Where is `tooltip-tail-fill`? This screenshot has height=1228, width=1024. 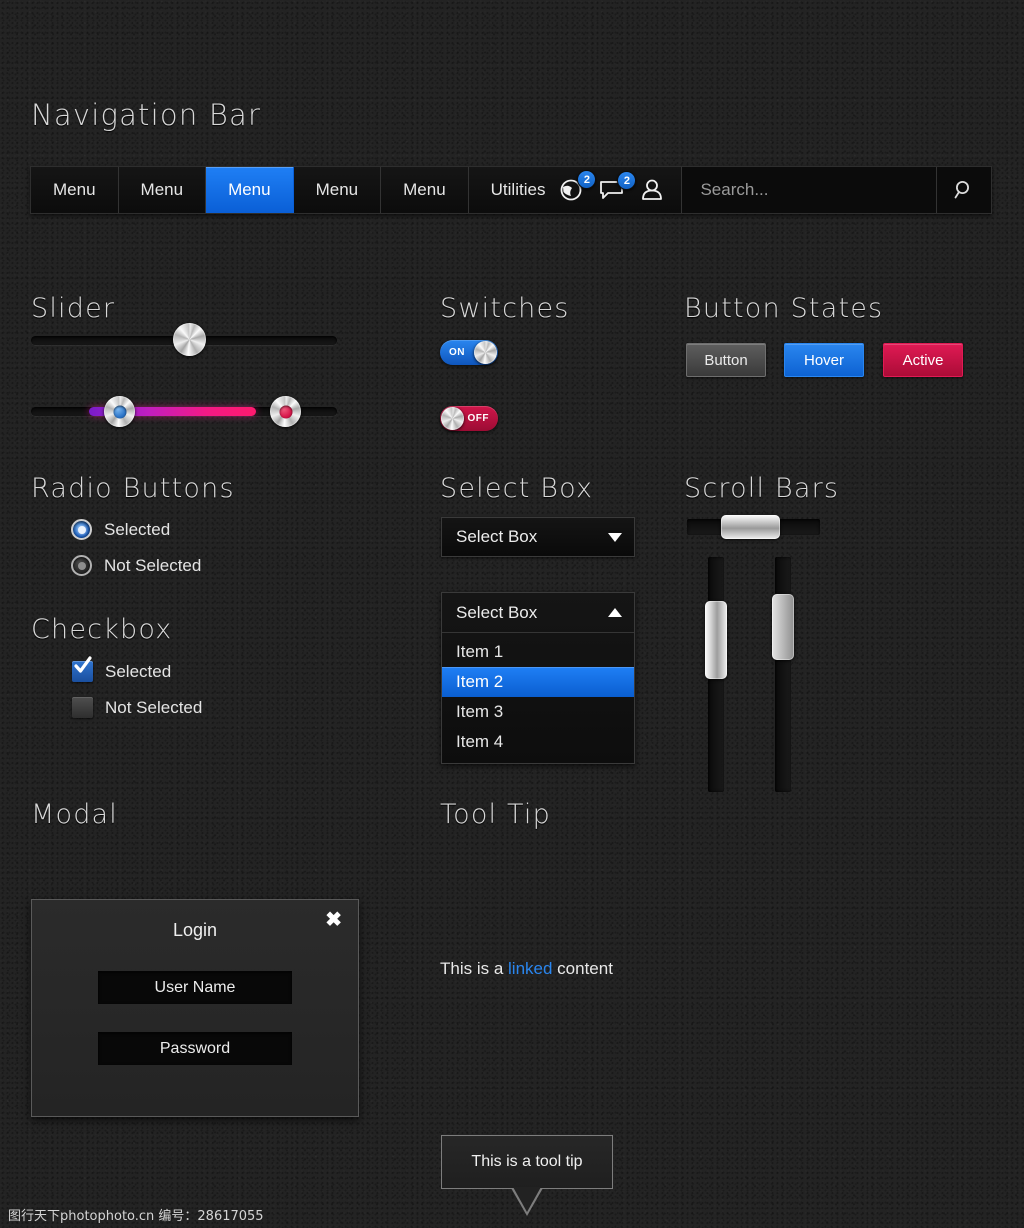
tooltip-tail-fill is located at coordinates (527, 1199).